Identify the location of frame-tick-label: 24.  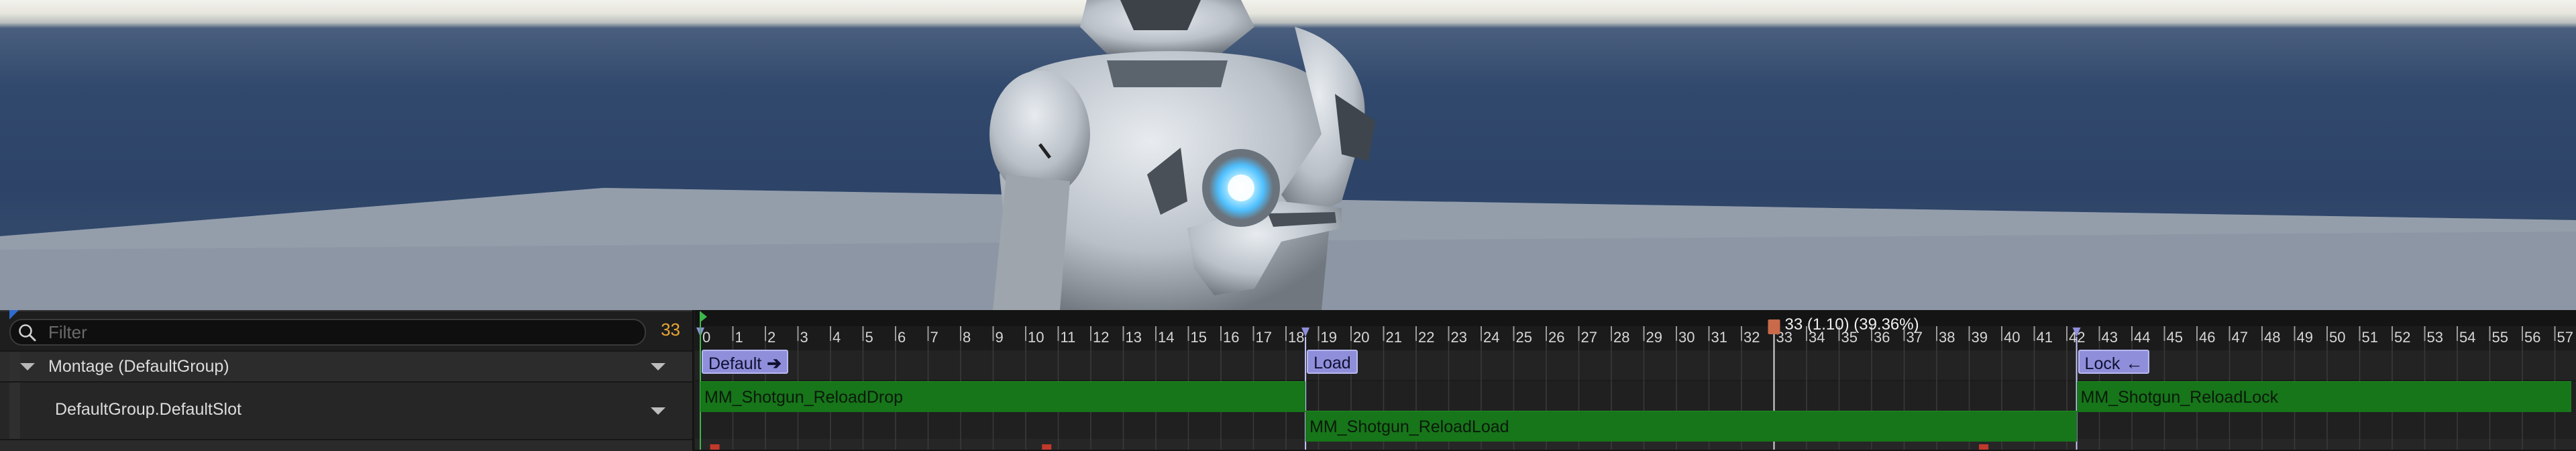
(1491, 337).